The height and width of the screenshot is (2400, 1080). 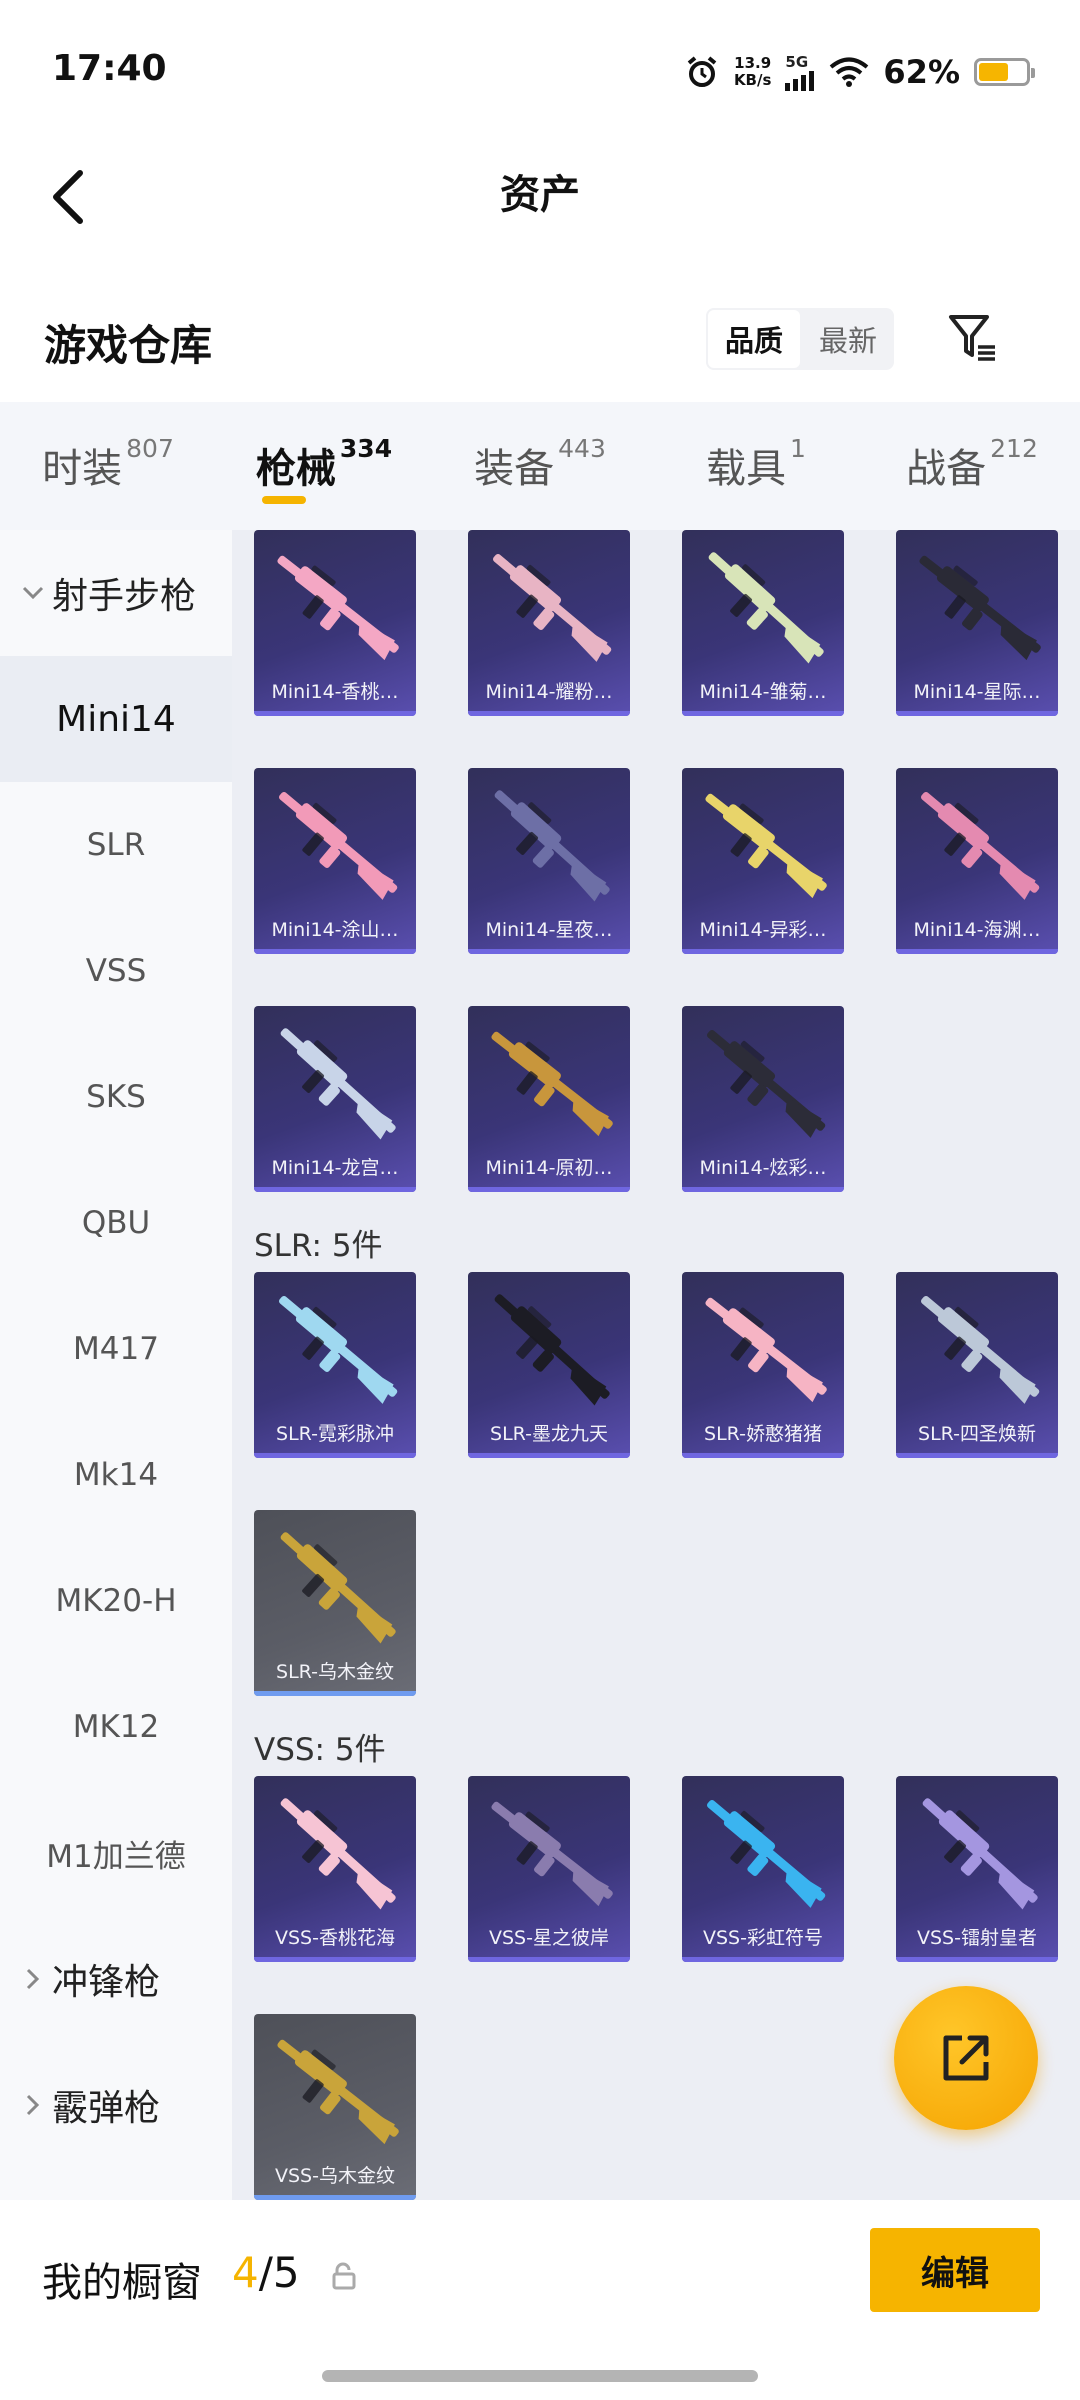 I want to click on weapon-skin-card: SLR-墨龙九天, so click(x=549, y=1365).